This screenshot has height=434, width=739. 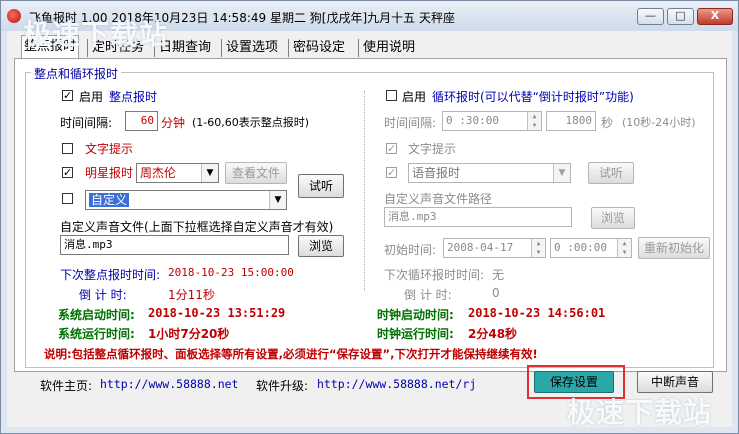 What do you see at coordinates (96, 315) in the screenshot?
I see `sys-start-label: 系统启动时间:` at bounding box center [96, 315].